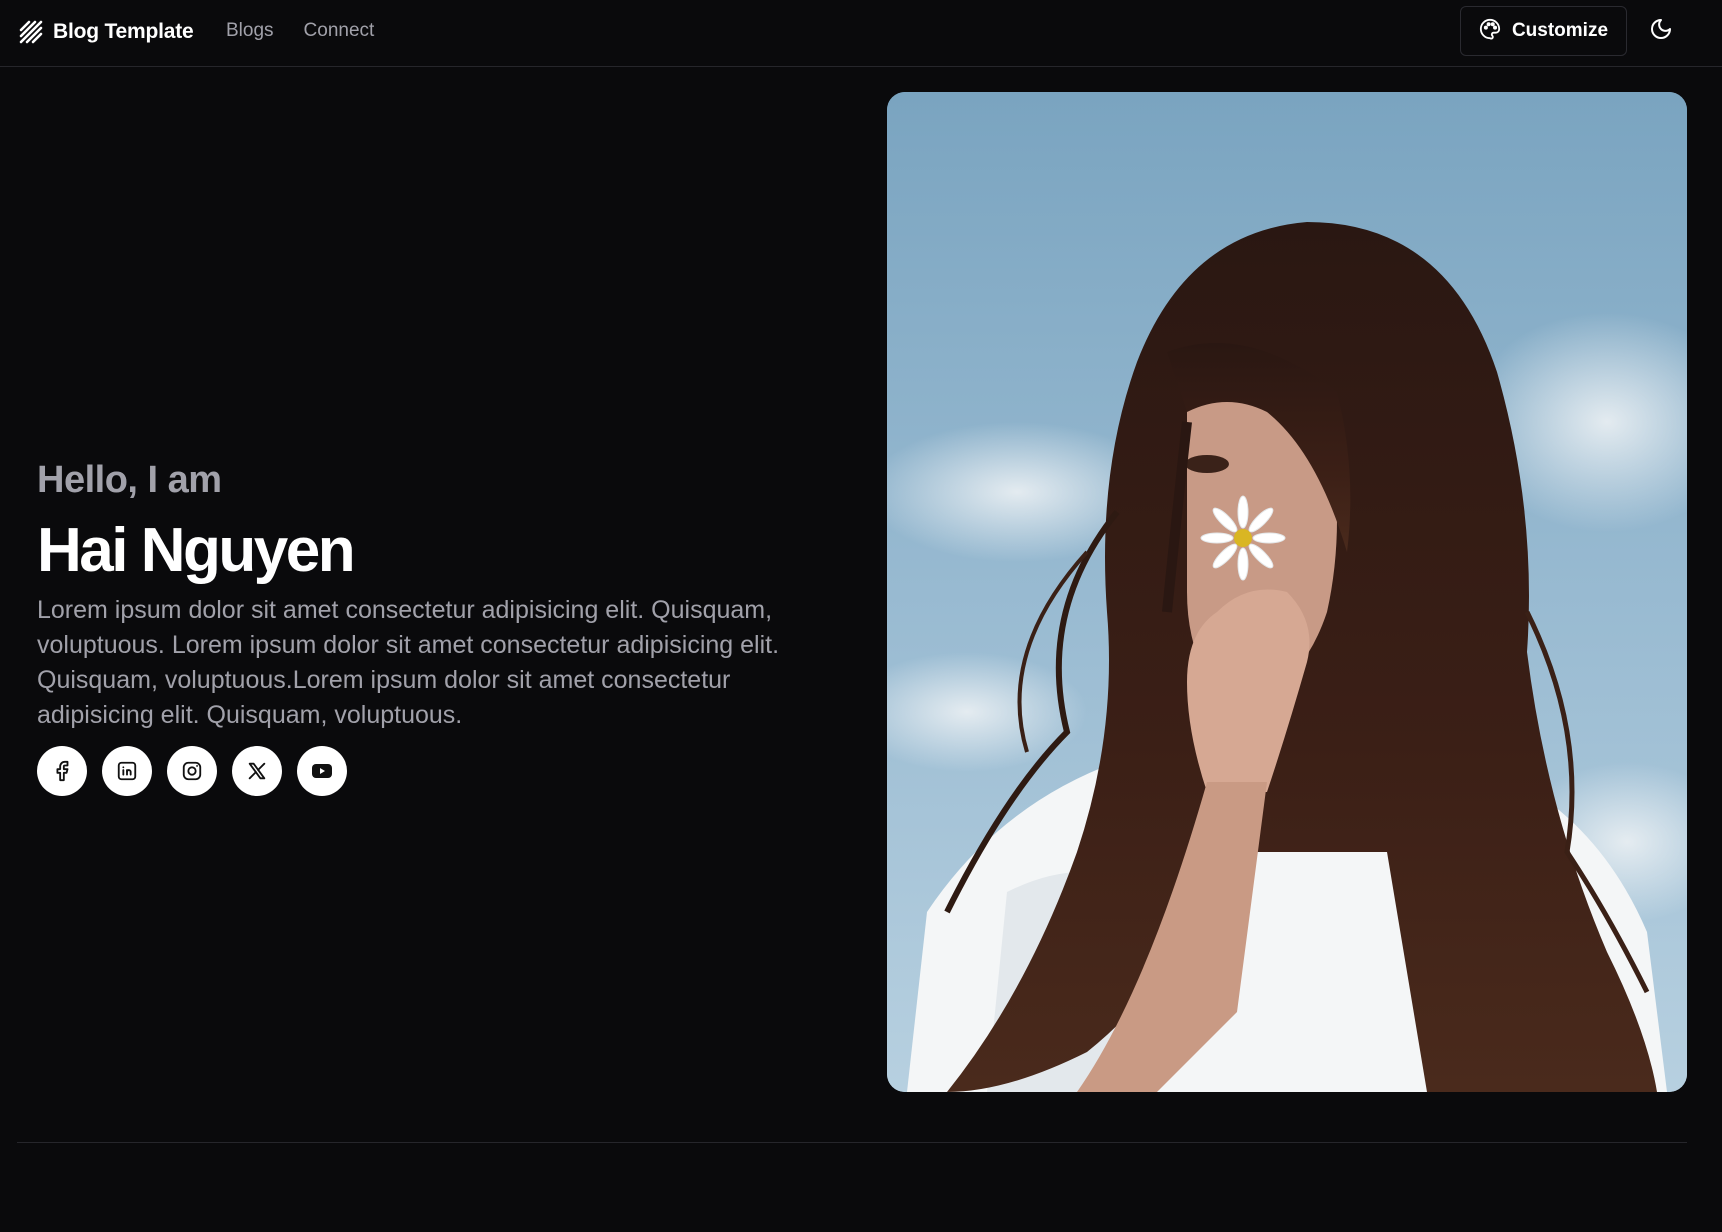 Image resolution: width=1722 pixels, height=1232 pixels. I want to click on linkedin-link, so click(127, 771).